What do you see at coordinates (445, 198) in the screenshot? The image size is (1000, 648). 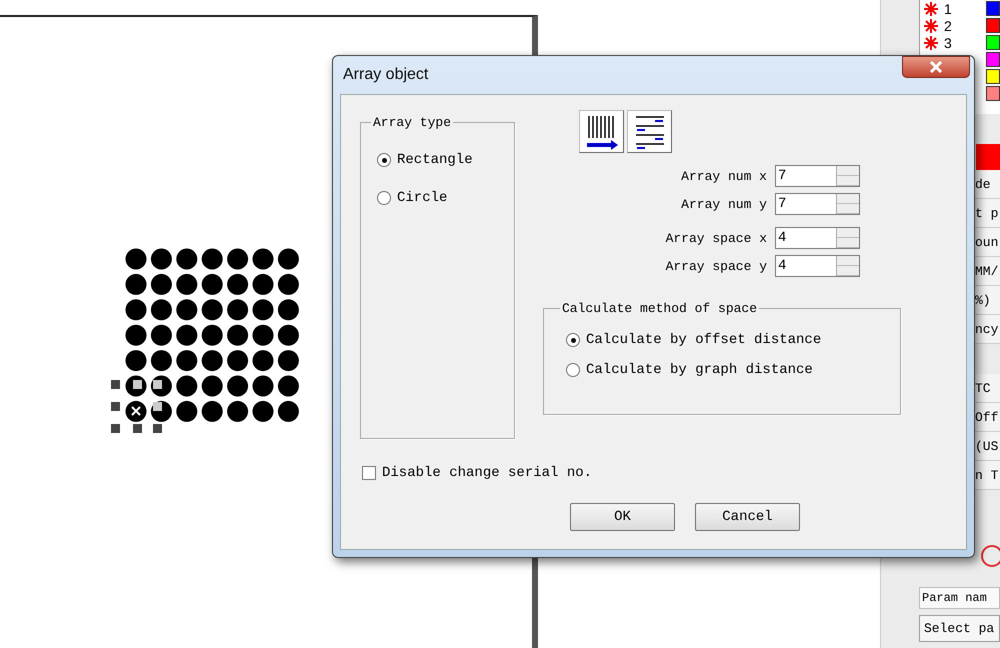 I see `radio-option: Circle` at bounding box center [445, 198].